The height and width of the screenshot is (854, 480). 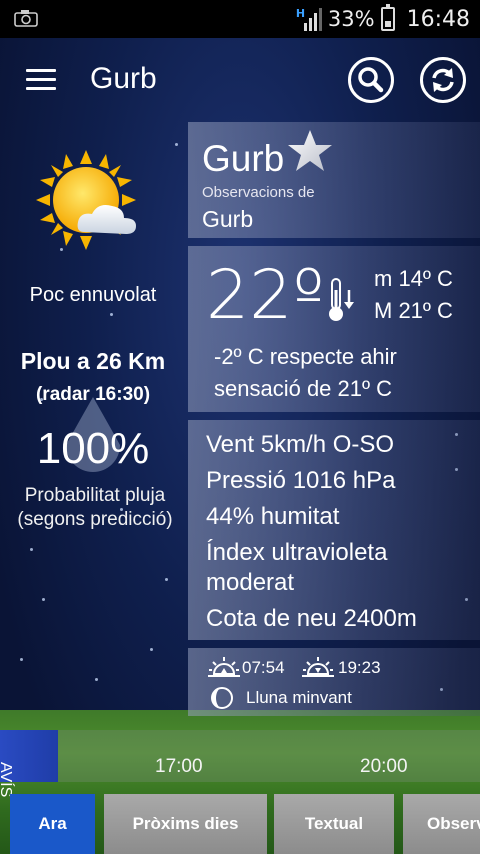 I want to click on camera-icon, so click(x=26, y=18).